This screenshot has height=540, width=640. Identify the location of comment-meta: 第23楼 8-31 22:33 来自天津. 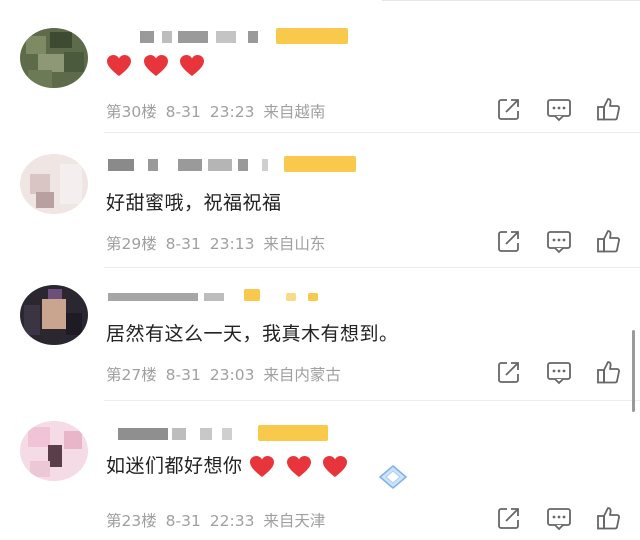
(217, 520).